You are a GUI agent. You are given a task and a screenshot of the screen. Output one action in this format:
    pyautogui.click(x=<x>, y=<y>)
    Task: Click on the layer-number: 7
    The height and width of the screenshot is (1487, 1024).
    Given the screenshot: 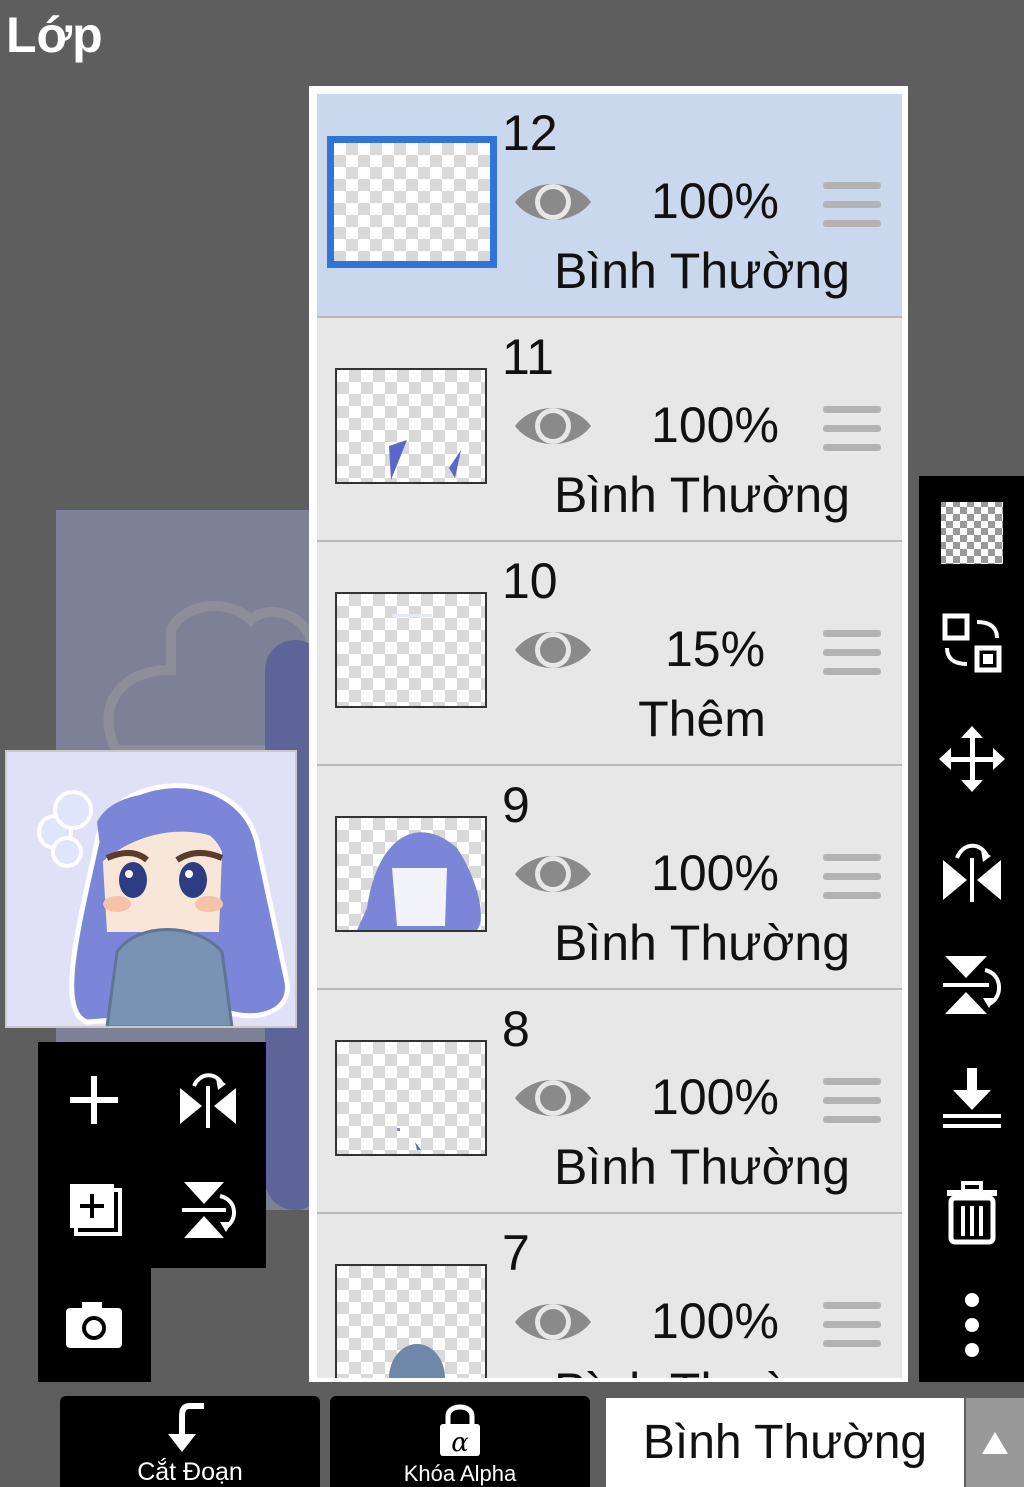 What is the action you would take?
    pyautogui.click(x=516, y=1253)
    